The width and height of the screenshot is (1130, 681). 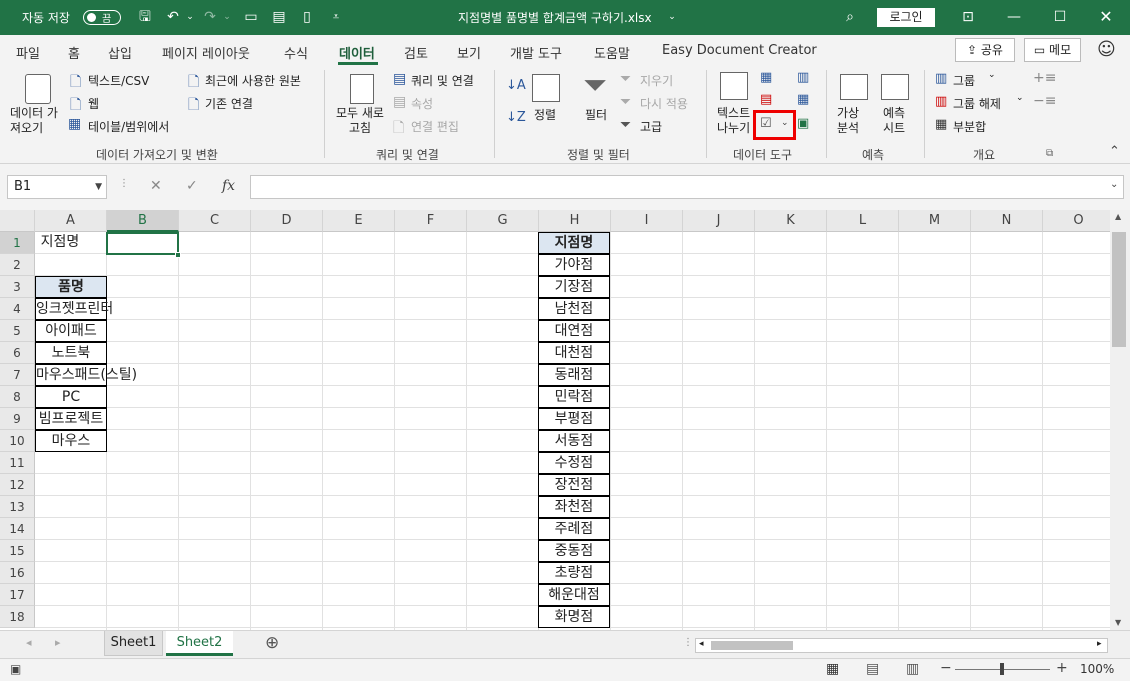 I want to click on horizontal-scrollbar: ◂ ▸, so click(x=901, y=645).